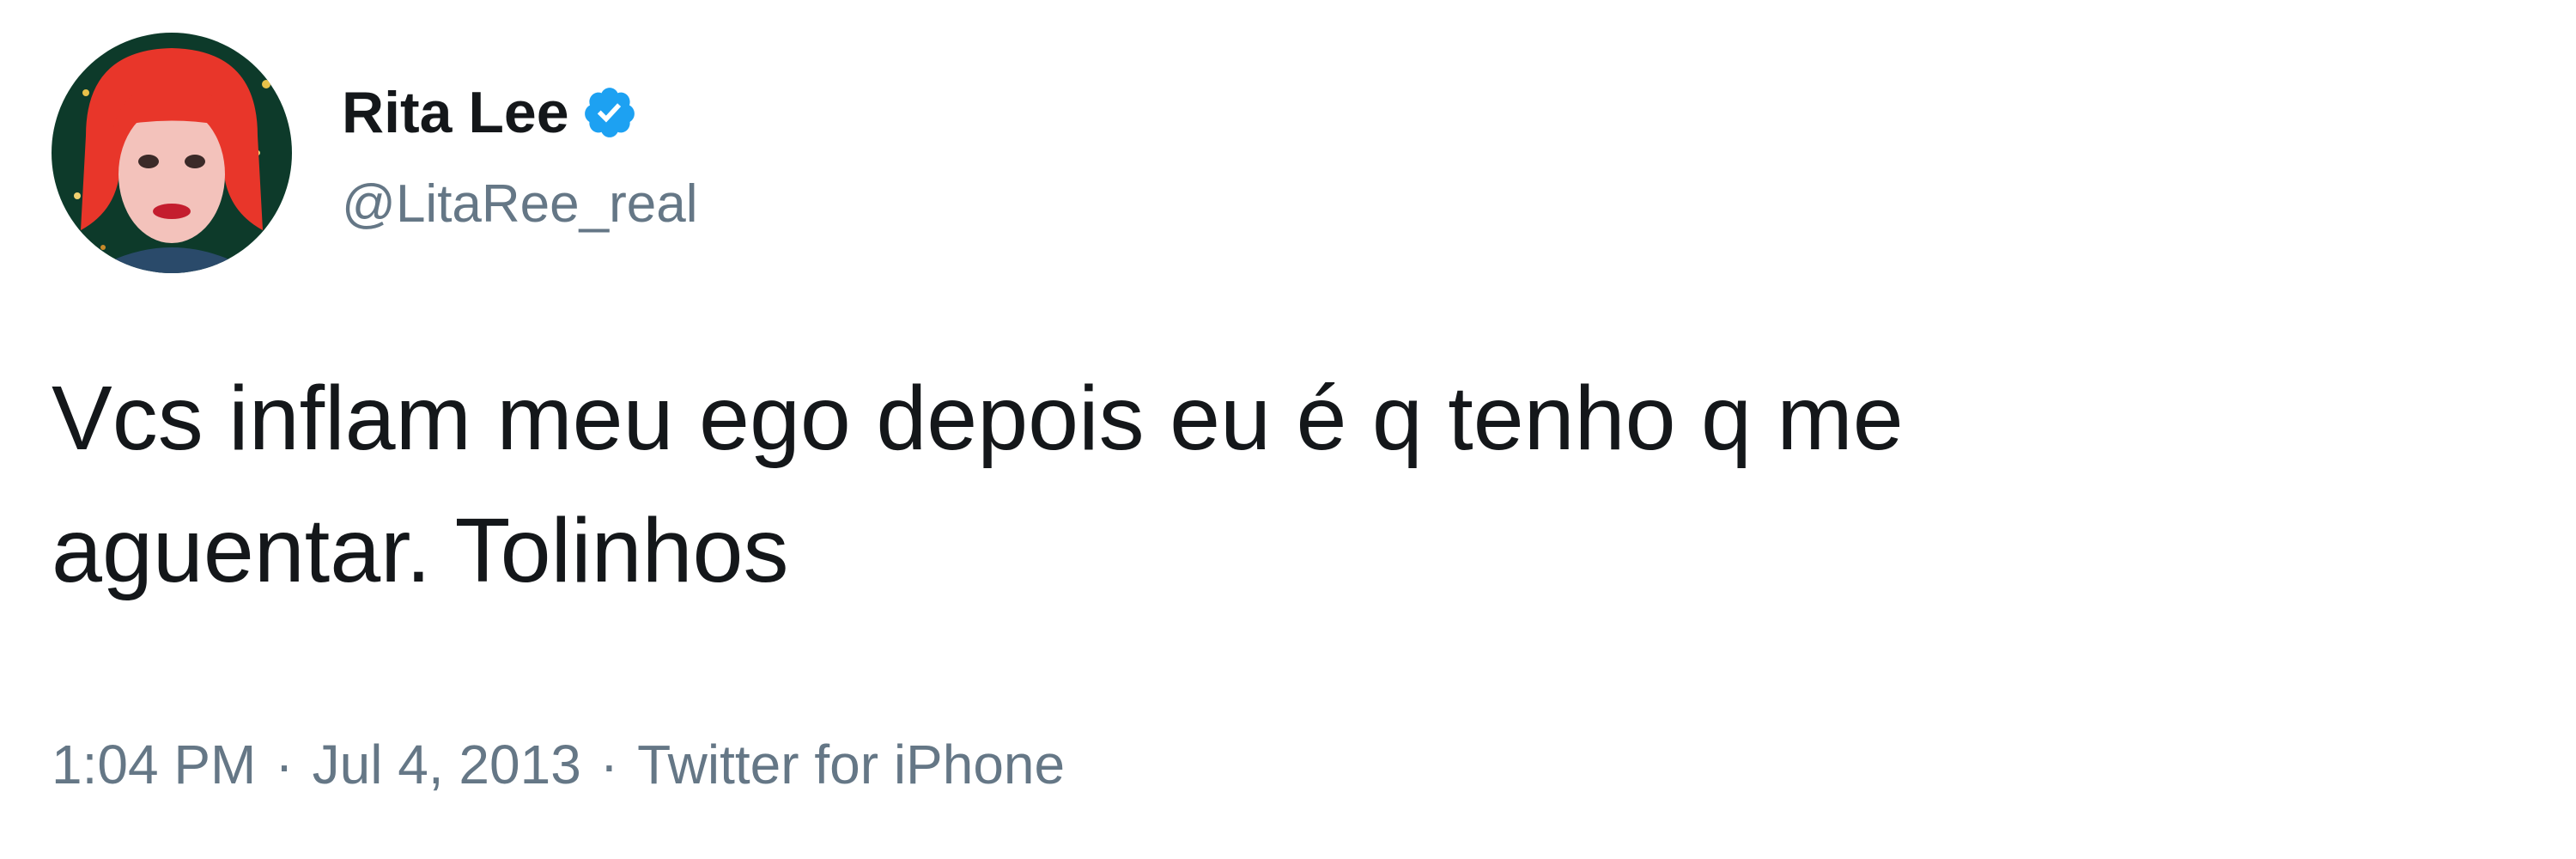  Describe the element at coordinates (455, 112) in the screenshot. I see `display-name: Rita Lee` at that location.